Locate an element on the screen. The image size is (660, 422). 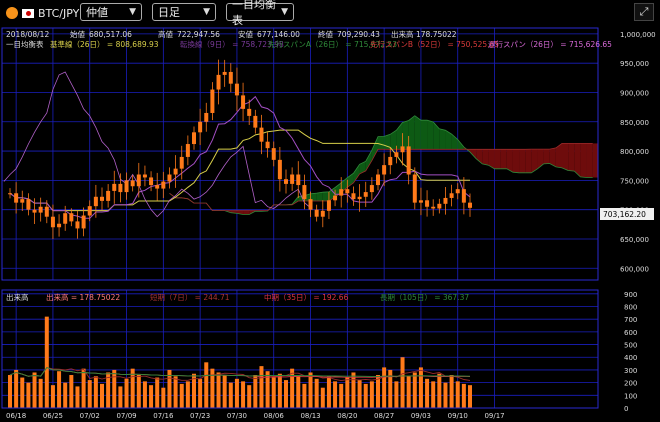
volume-tick-label: 500 is located at coordinates (630, 346).